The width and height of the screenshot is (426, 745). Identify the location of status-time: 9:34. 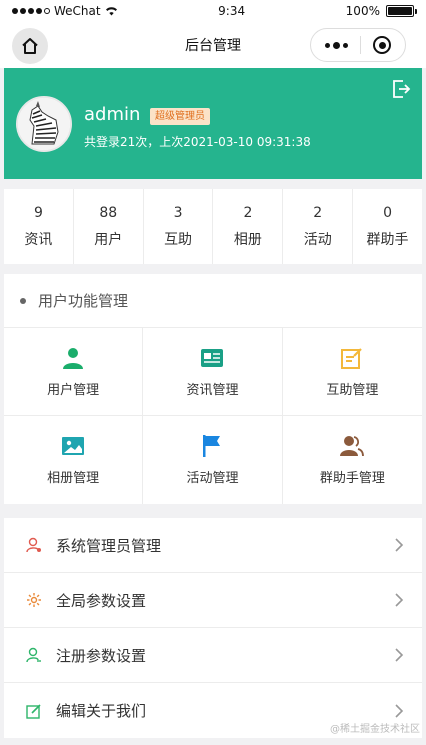
(232, 11).